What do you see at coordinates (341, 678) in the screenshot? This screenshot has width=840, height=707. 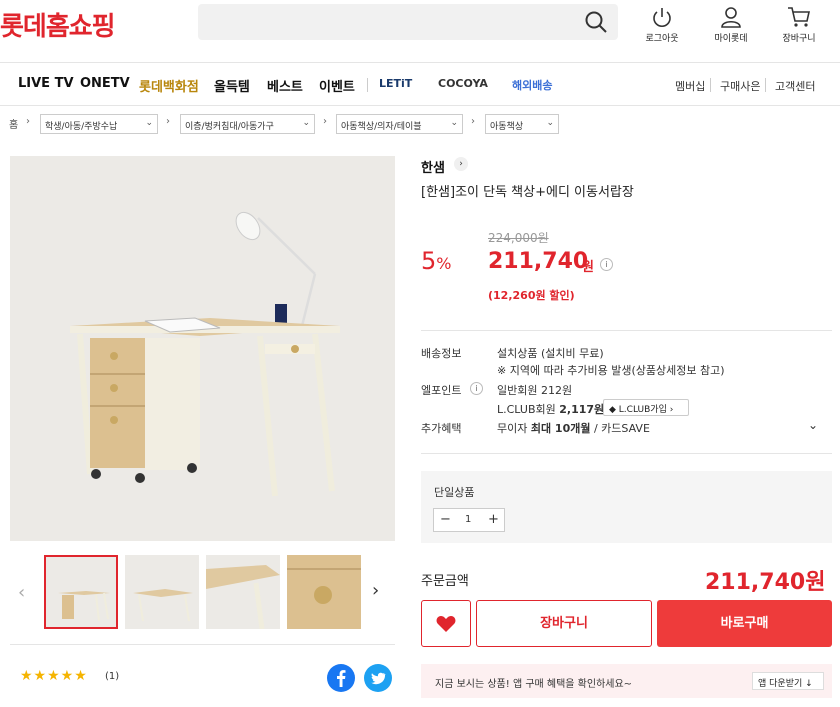 I see `facebook-icon` at bounding box center [341, 678].